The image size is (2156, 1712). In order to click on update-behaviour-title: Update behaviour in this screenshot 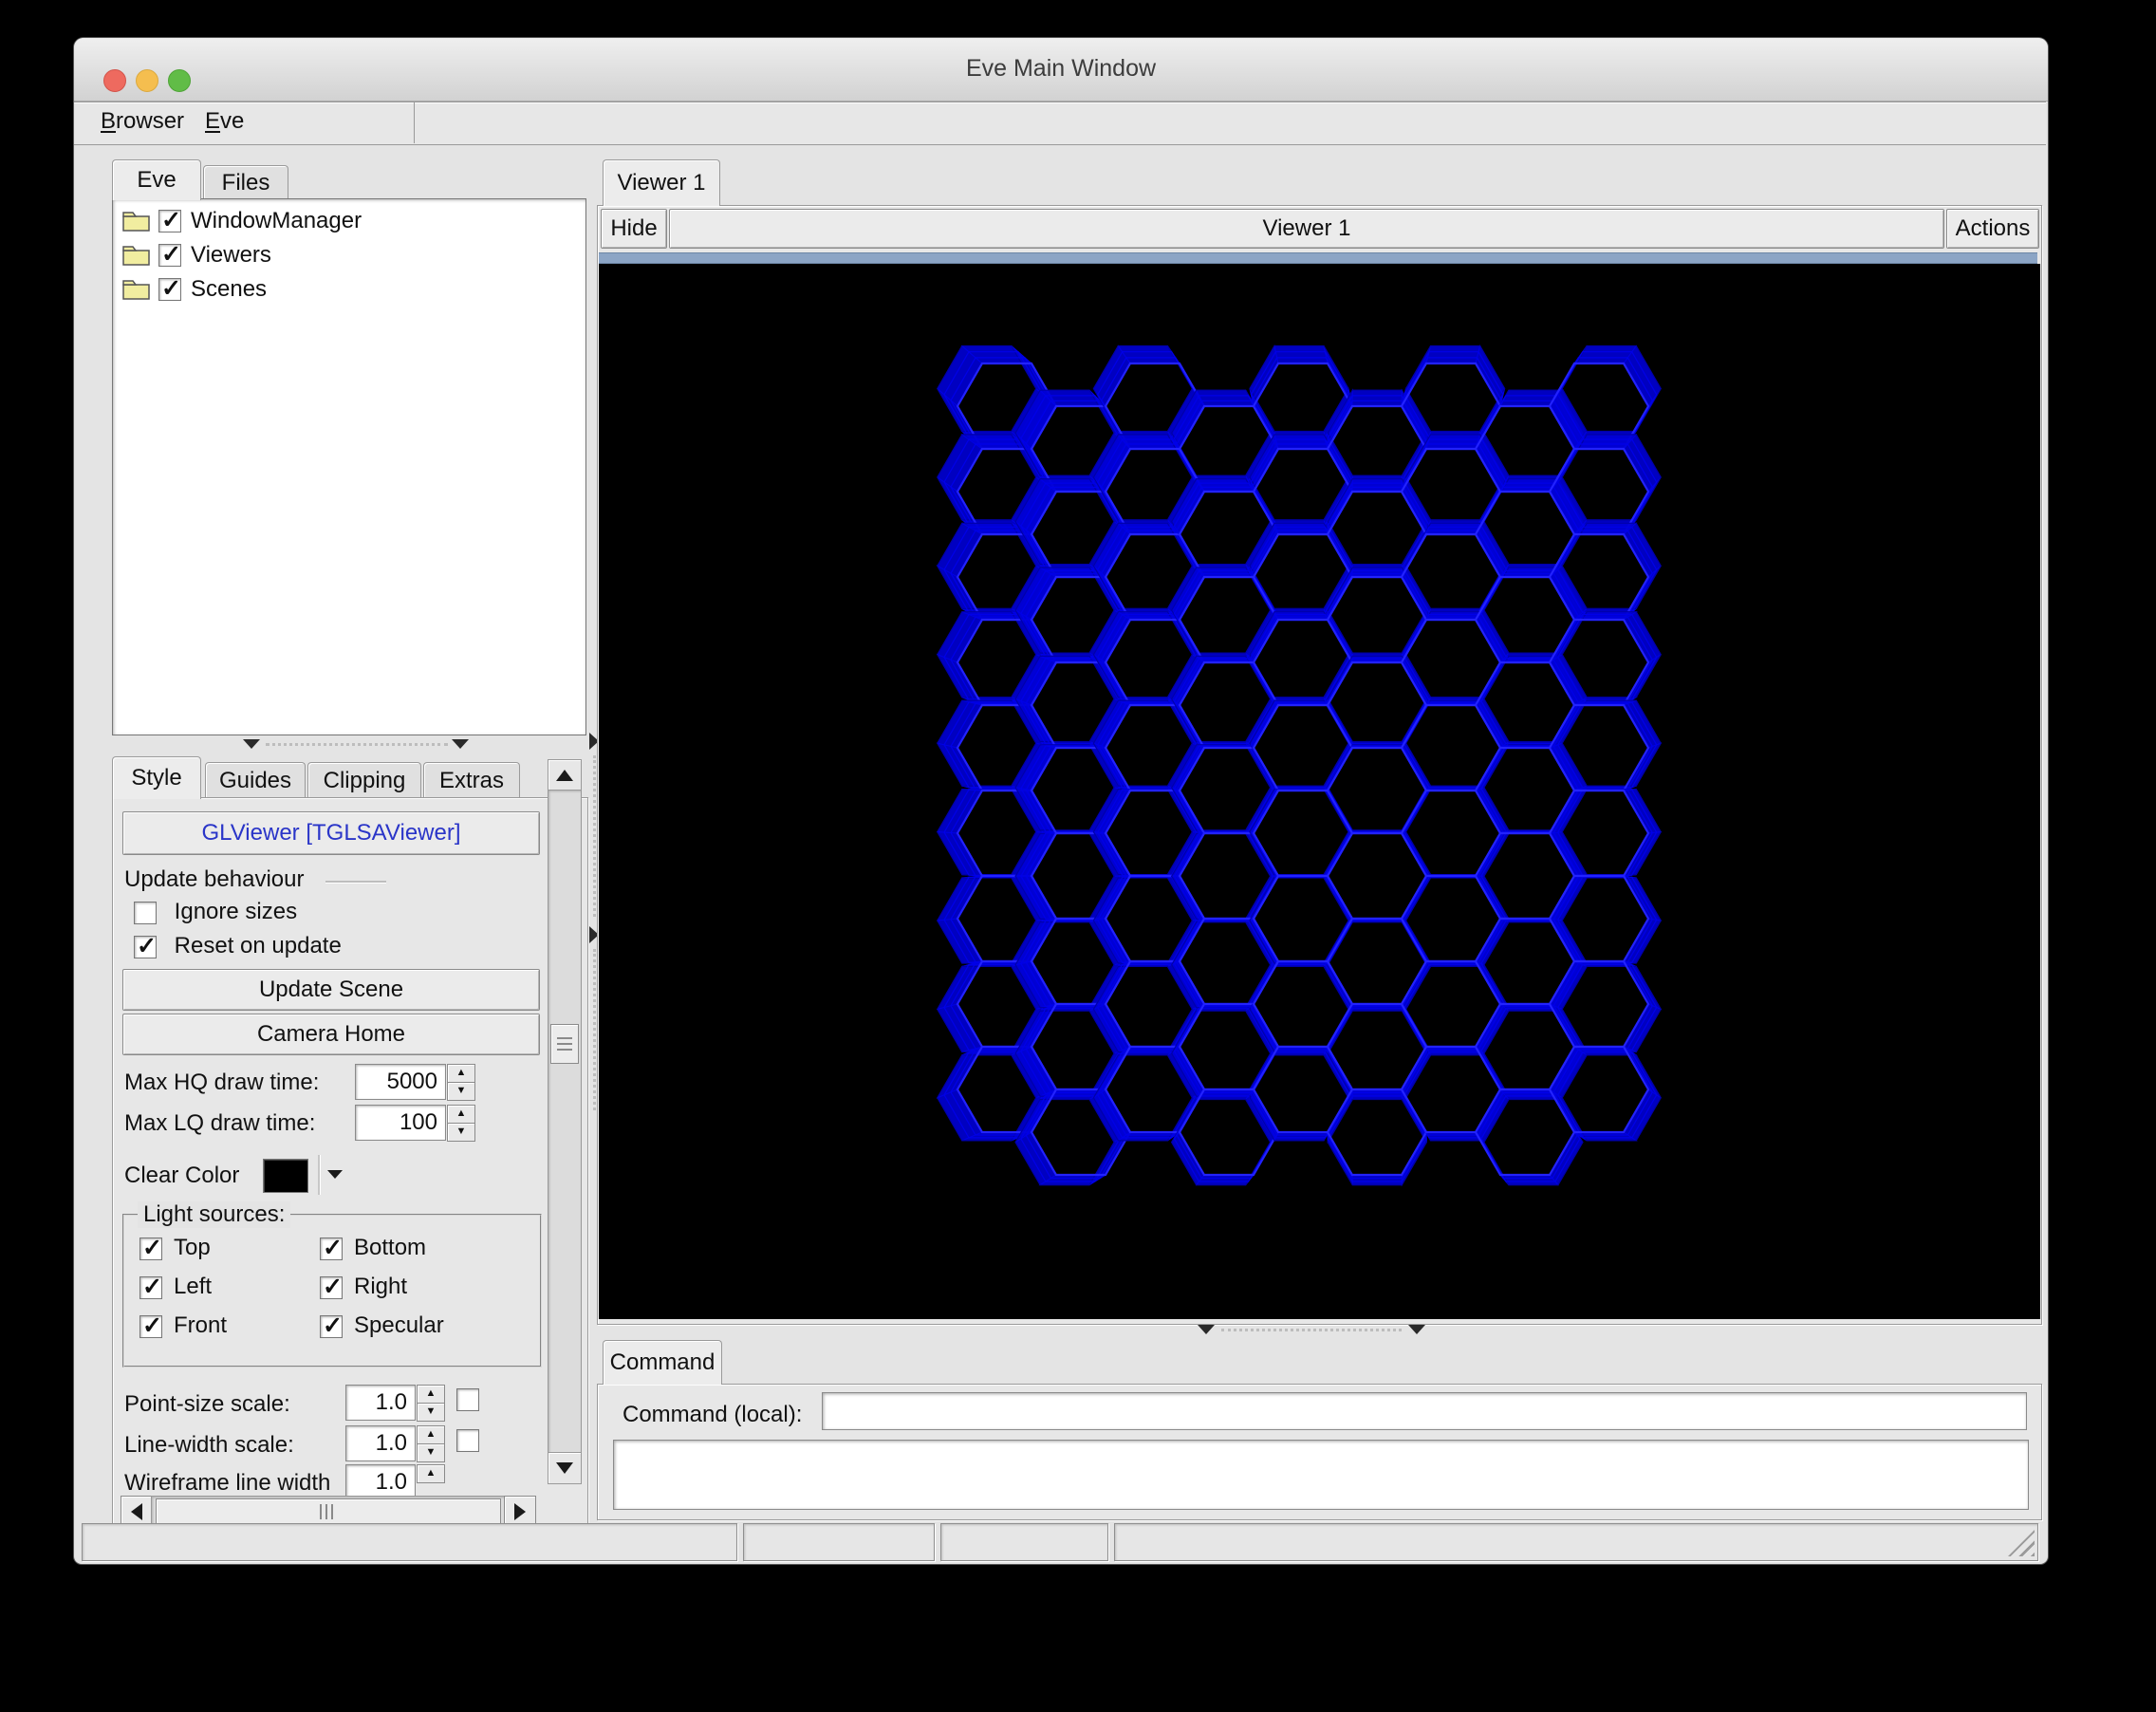, I will do `click(214, 879)`.